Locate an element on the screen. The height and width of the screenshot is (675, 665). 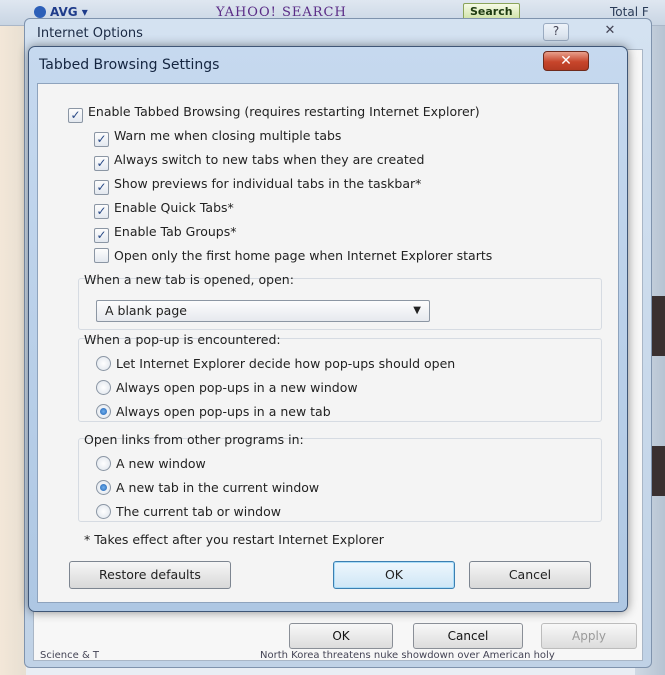
option-warn-closing-tabs: ✓ Warn me when closing multiple tabs is located at coordinates (217, 136).